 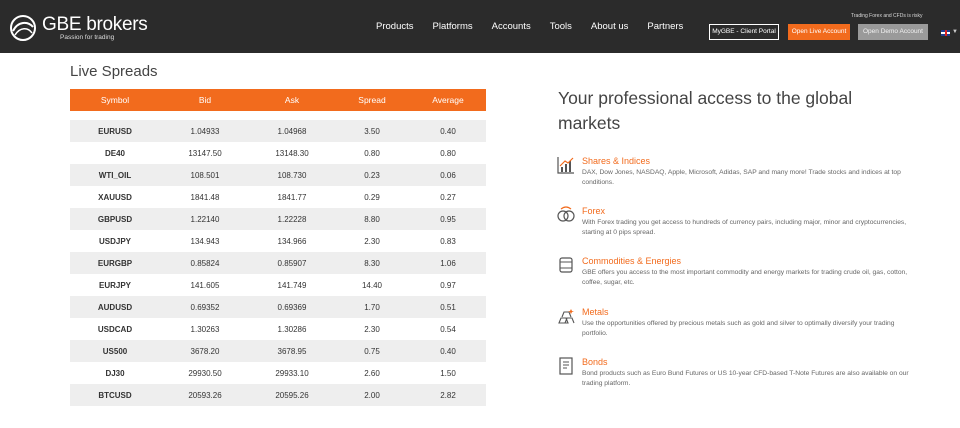 I want to click on cell-symbol: USDJPY, so click(x=114, y=241).